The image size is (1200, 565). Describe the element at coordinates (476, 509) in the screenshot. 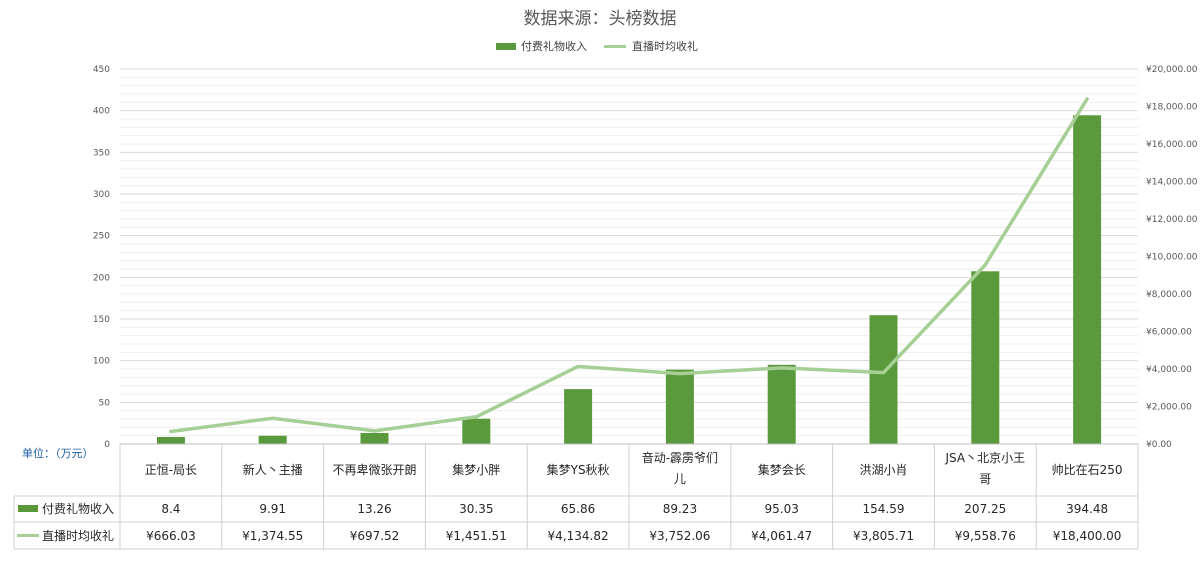

I see `table-cell-bar: 30.35` at that location.